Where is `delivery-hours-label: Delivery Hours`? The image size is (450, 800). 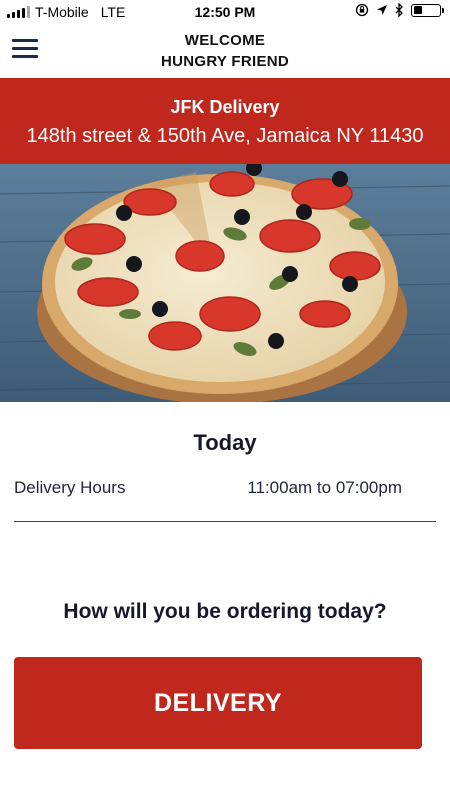
delivery-hours-label: Delivery Hours is located at coordinates (70, 487).